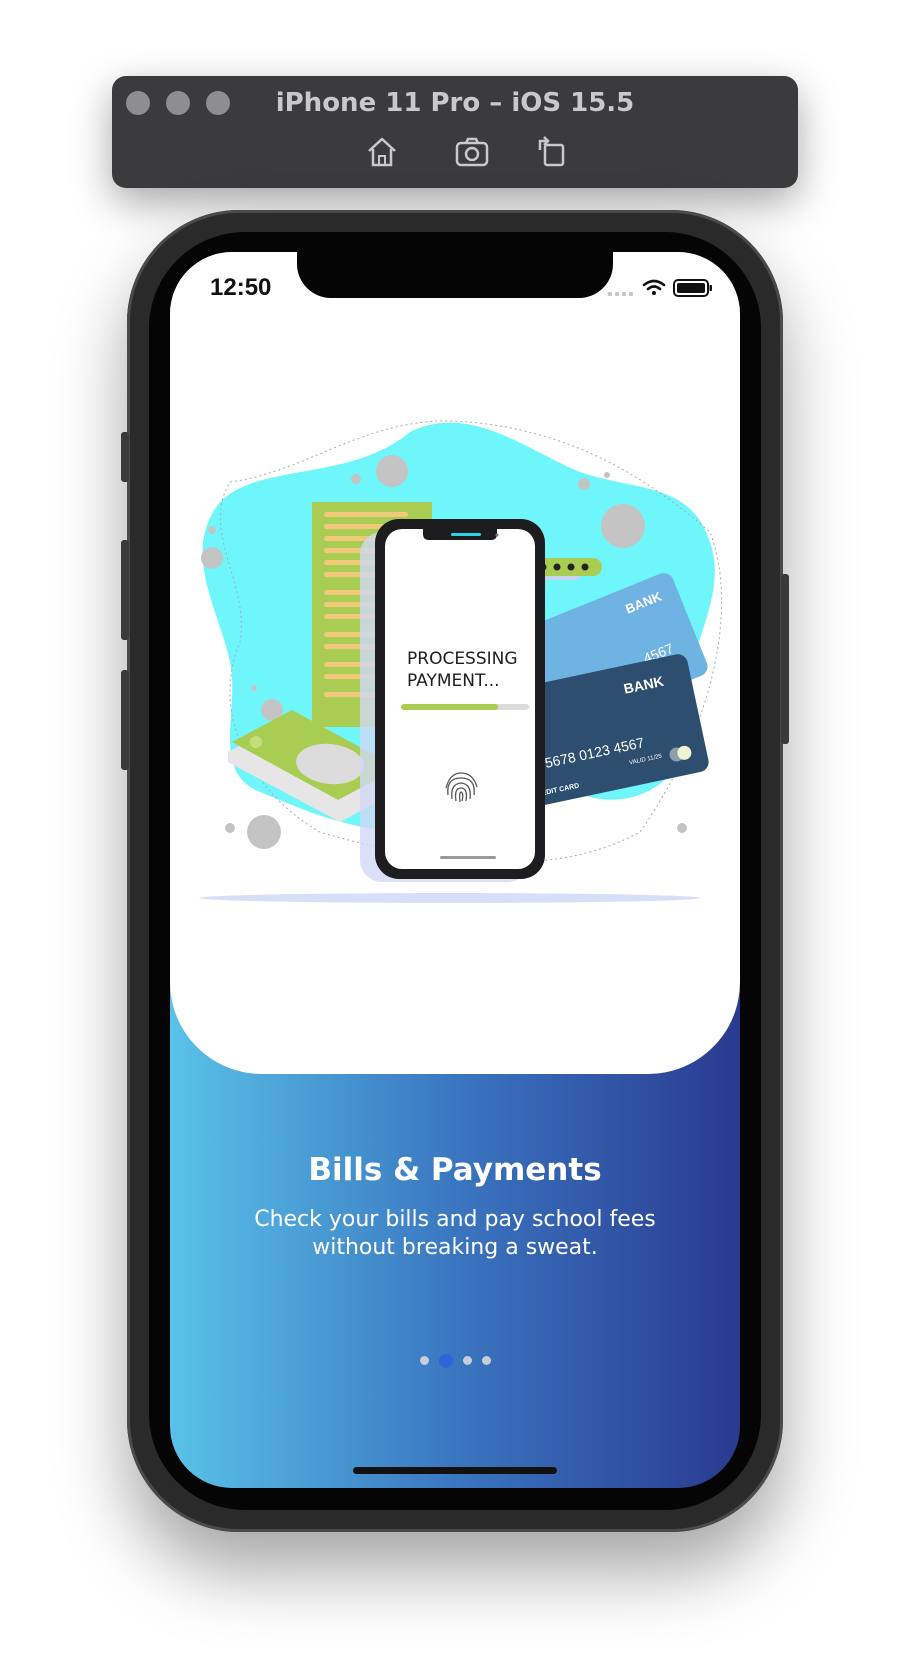 This screenshot has height=1680, width=910. I want to click on status-icons, so click(663, 288).